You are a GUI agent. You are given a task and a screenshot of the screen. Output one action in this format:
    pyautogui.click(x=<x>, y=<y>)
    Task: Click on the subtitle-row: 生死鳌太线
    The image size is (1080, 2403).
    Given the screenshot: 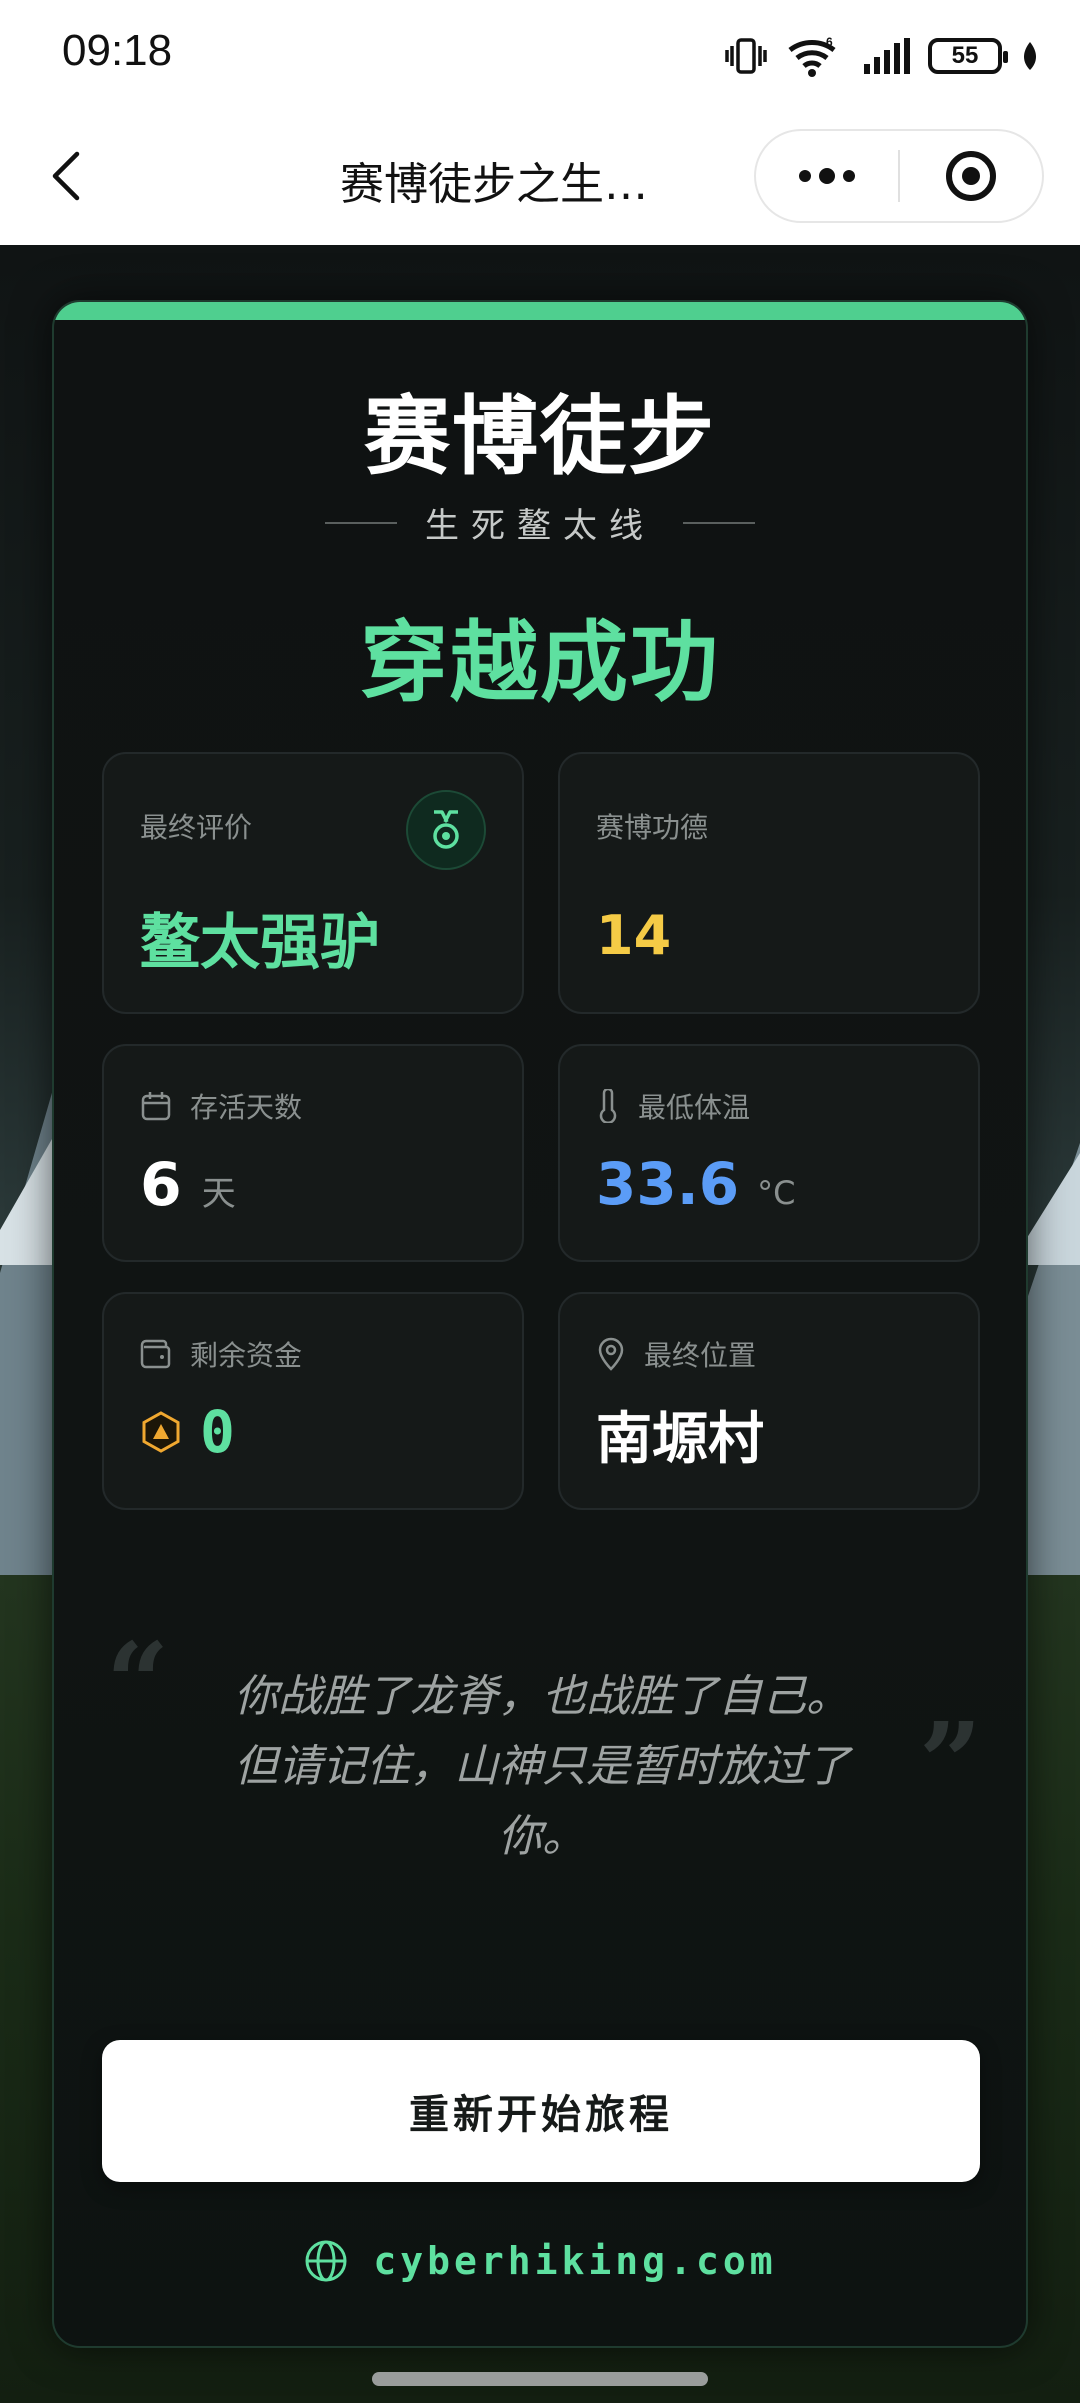 What is the action you would take?
    pyautogui.click(x=540, y=522)
    